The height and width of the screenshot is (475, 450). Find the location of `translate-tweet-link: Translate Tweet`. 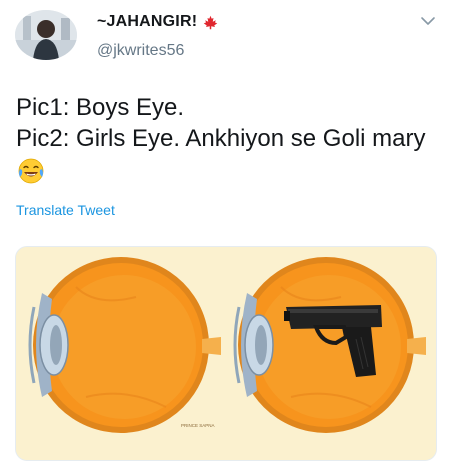

translate-tweet-link: Translate Tweet is located at coordinates (65, 210).